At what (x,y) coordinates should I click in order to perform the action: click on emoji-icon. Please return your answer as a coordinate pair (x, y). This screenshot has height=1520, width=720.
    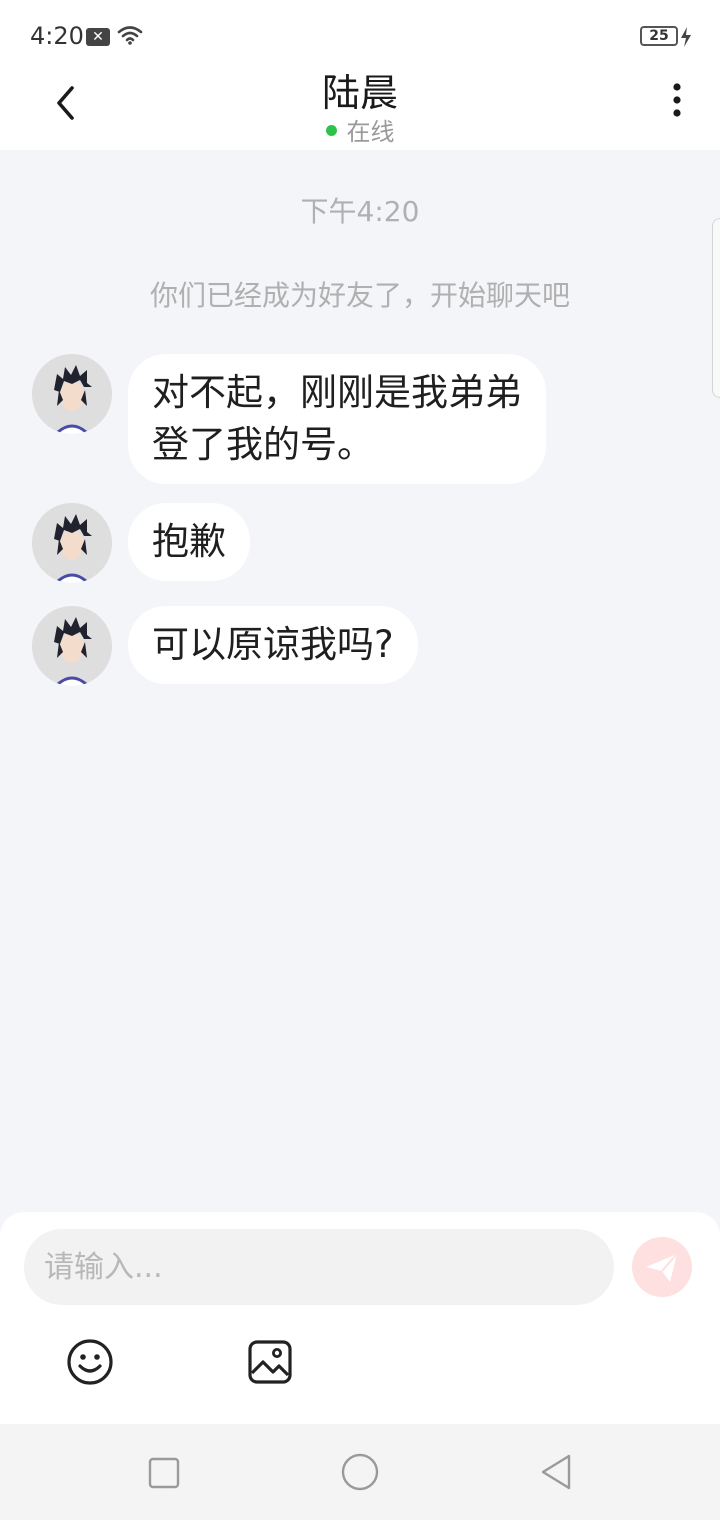
    Looking at the image, I should click on (90, 1362).